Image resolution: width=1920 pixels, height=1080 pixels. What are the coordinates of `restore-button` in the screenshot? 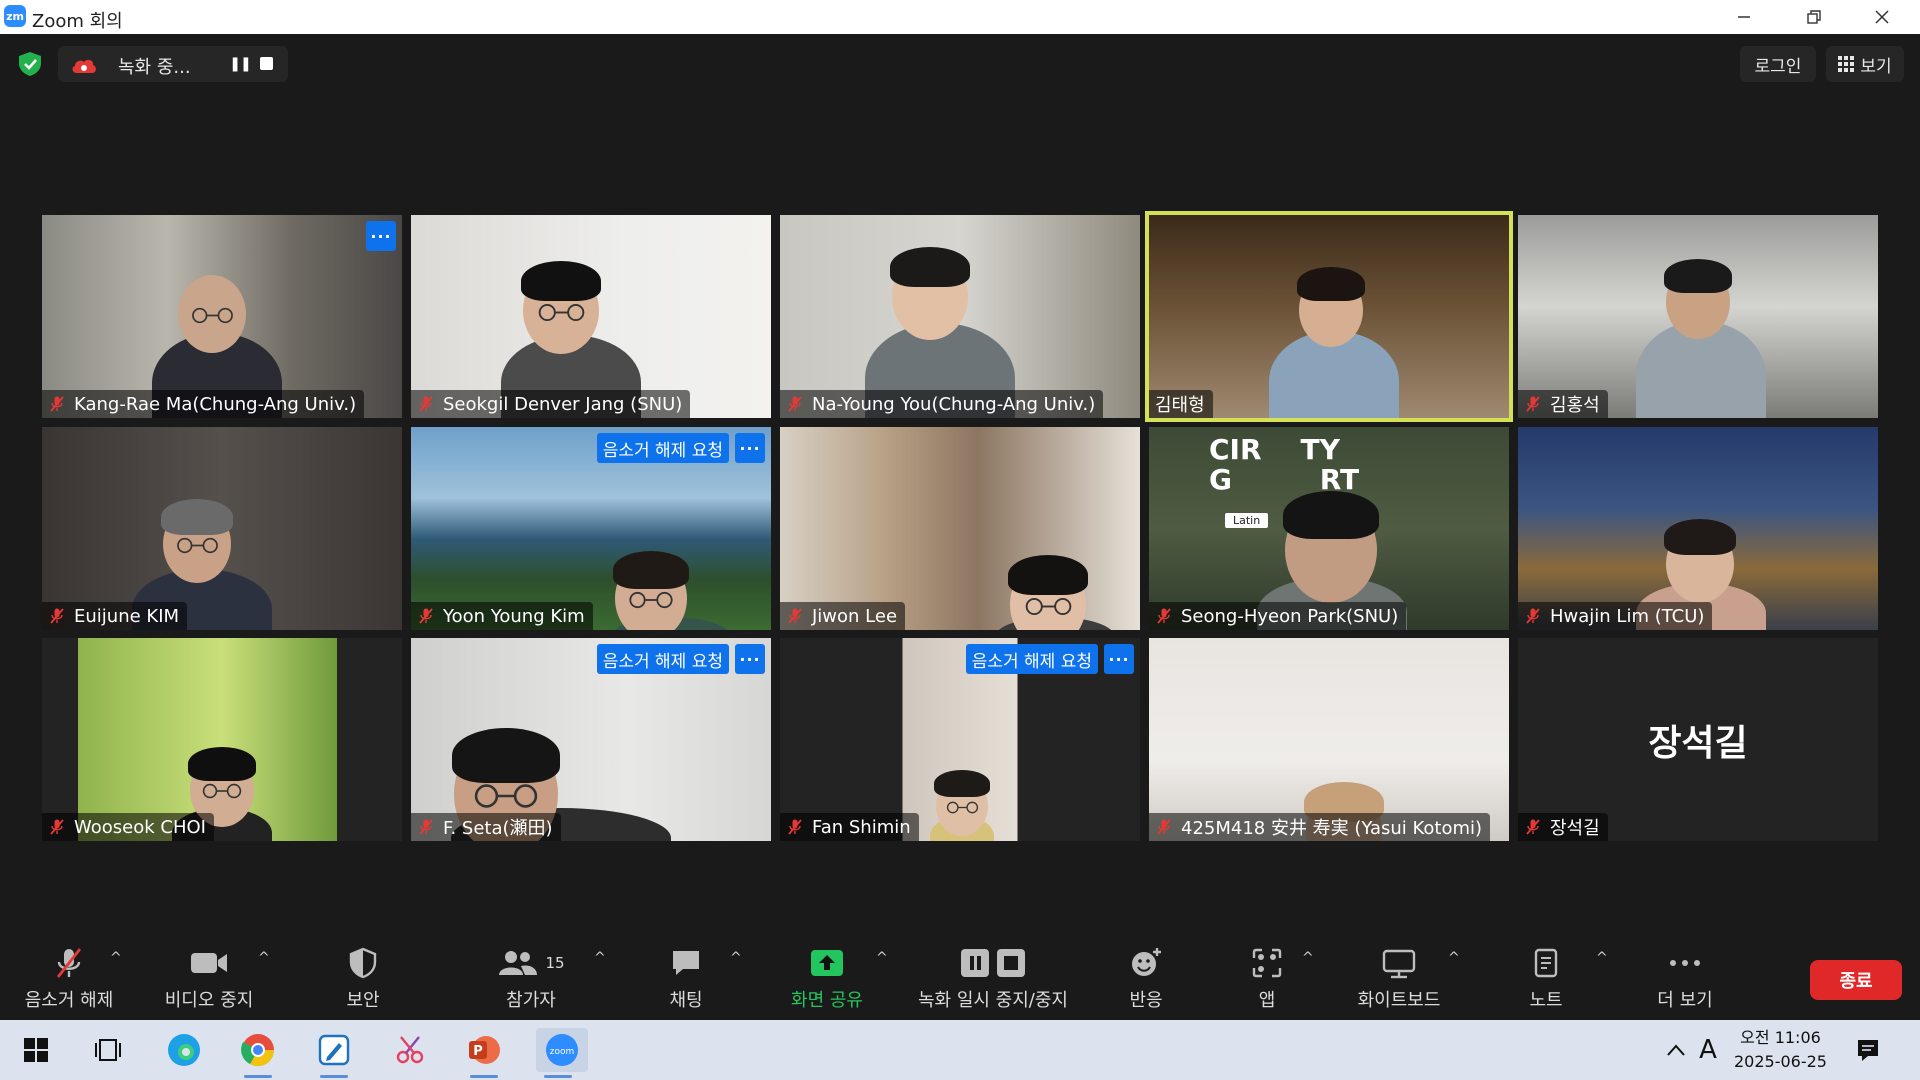 It's located at (1814, 17).